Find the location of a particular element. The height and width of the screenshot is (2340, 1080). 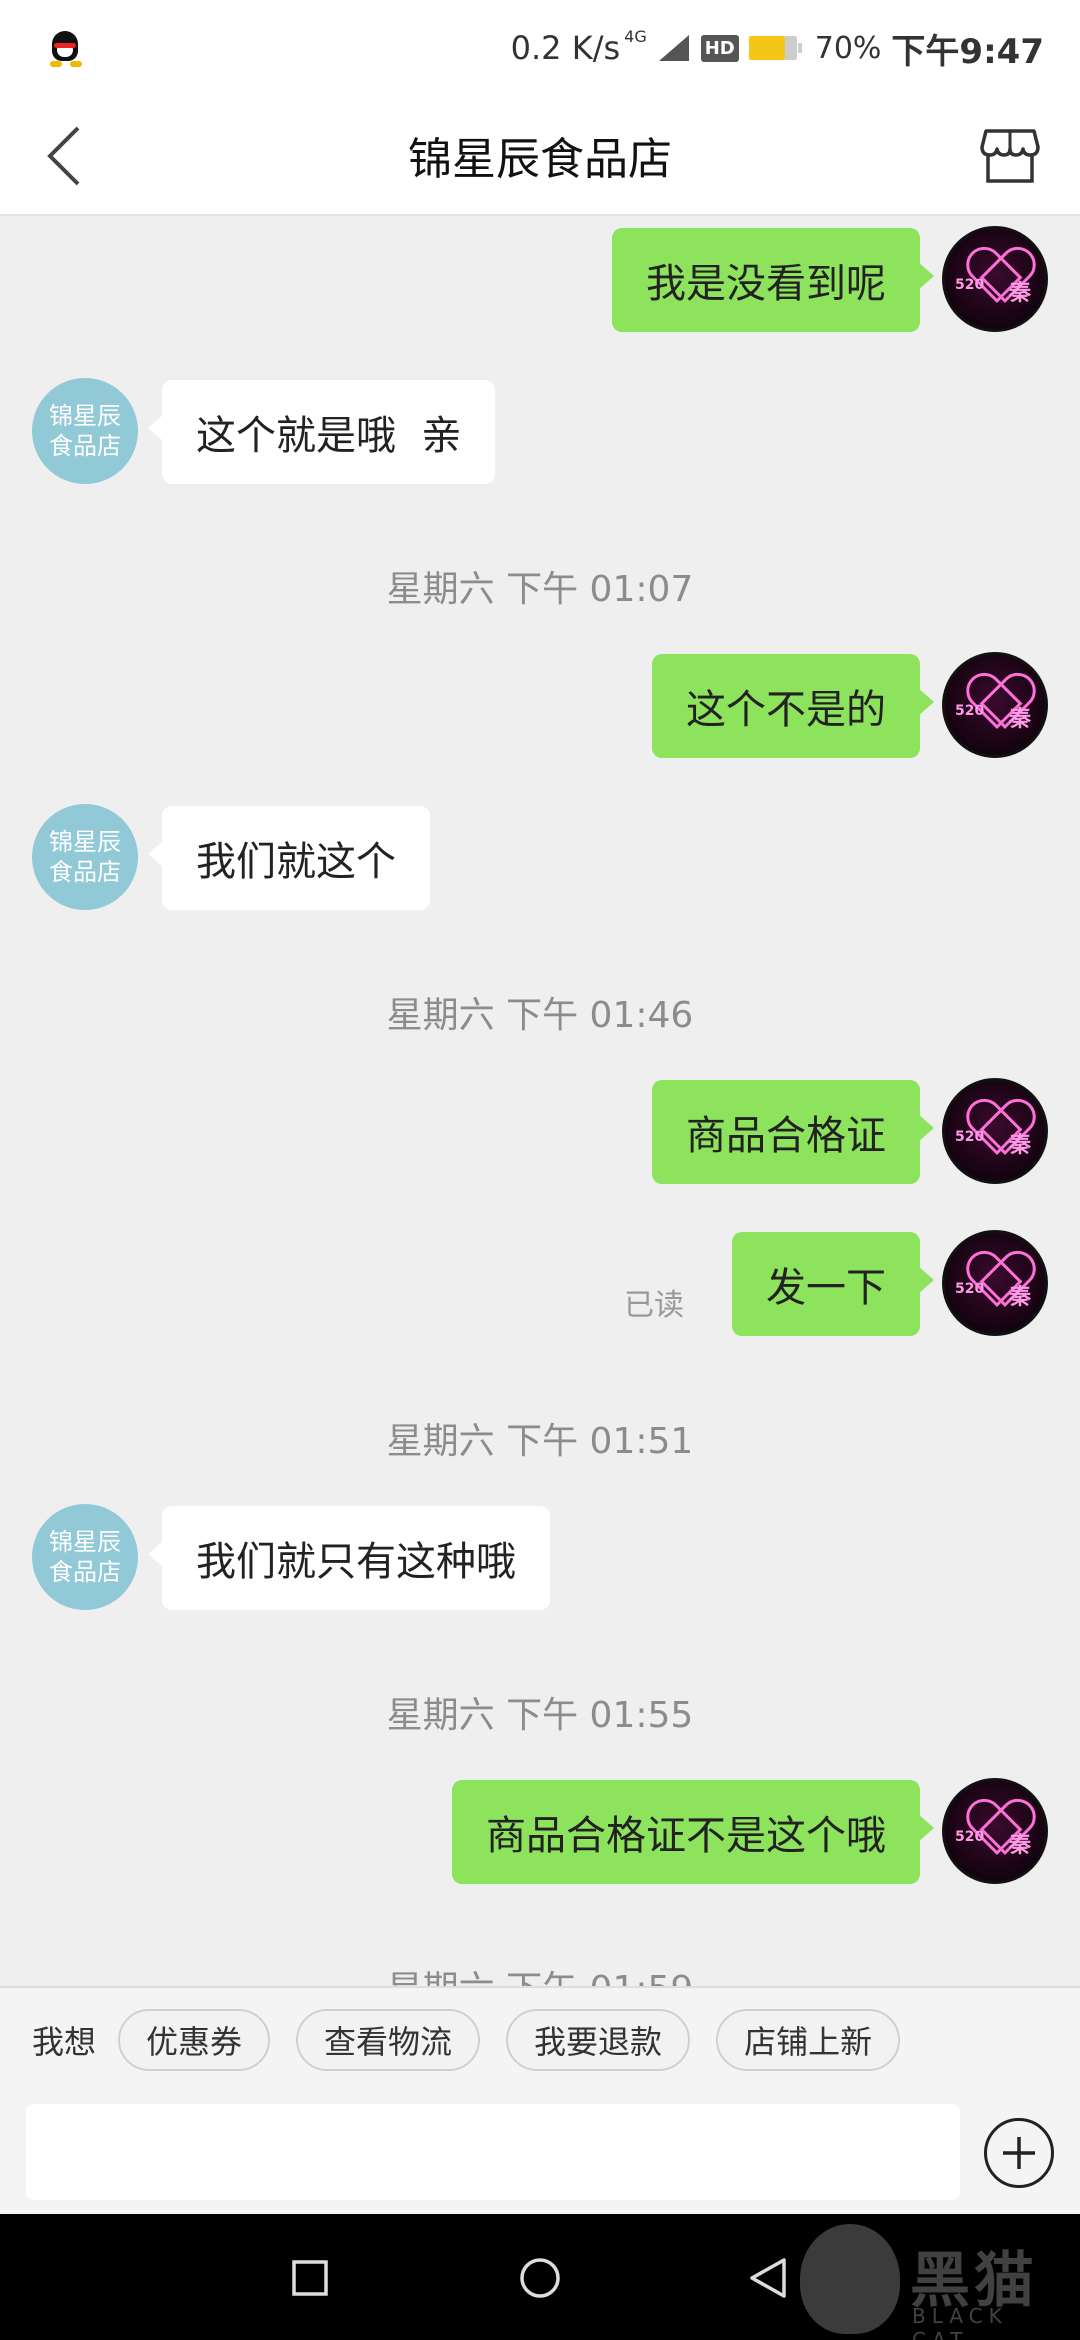

message-text: 我们就这个 is located at coordinates (296, 862).